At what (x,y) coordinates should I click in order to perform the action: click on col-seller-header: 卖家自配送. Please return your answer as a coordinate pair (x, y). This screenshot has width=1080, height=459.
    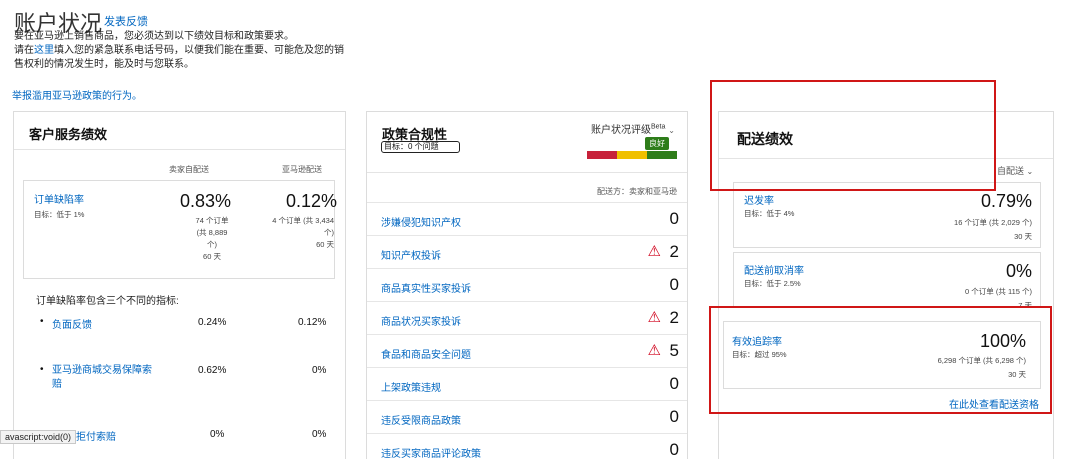
    Looking at the image, I should click on (189, 169).